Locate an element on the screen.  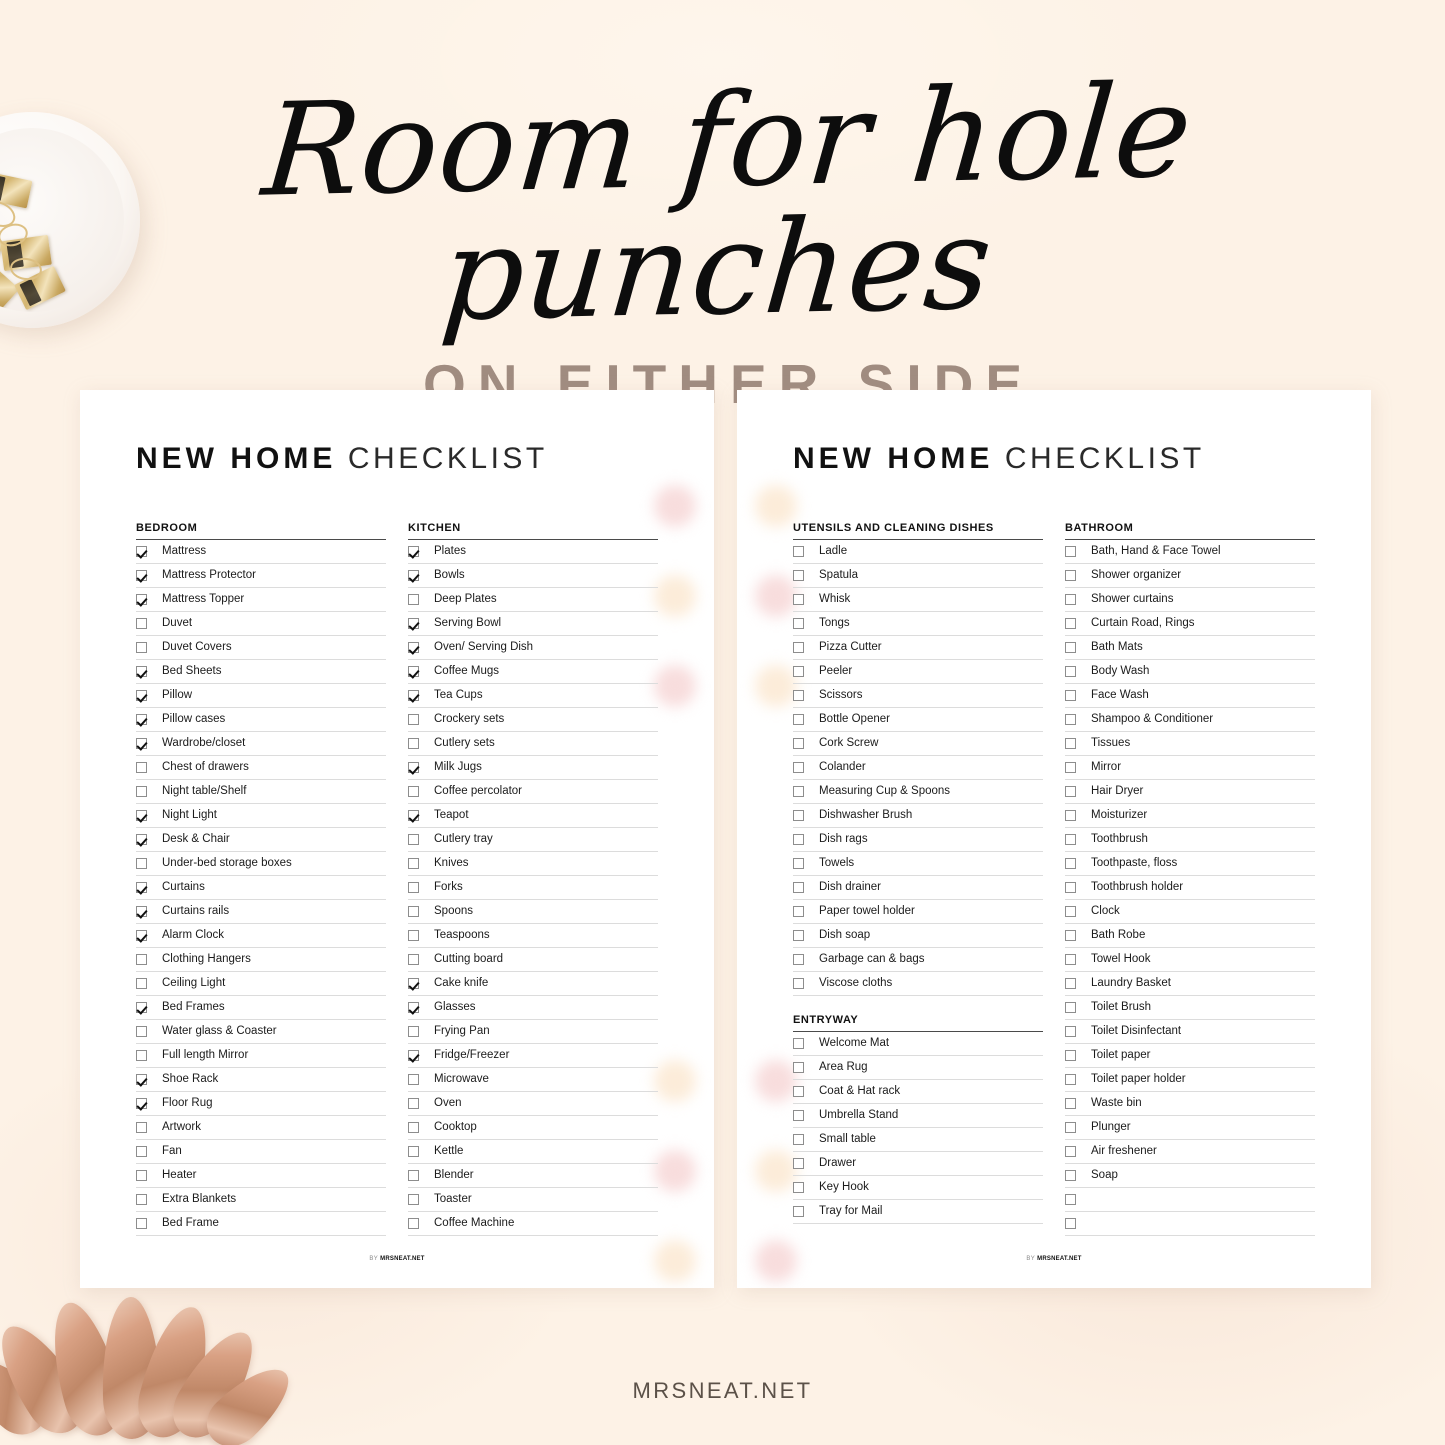
checklist-row: Tissues is located at coordinates (1190, 744).